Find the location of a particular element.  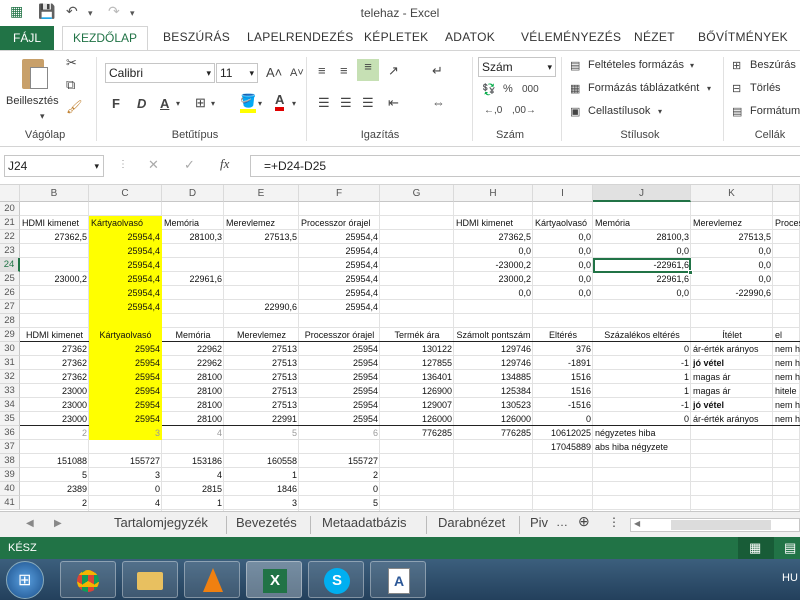

cell-F40: 0 is located at coordinates (339, 489).